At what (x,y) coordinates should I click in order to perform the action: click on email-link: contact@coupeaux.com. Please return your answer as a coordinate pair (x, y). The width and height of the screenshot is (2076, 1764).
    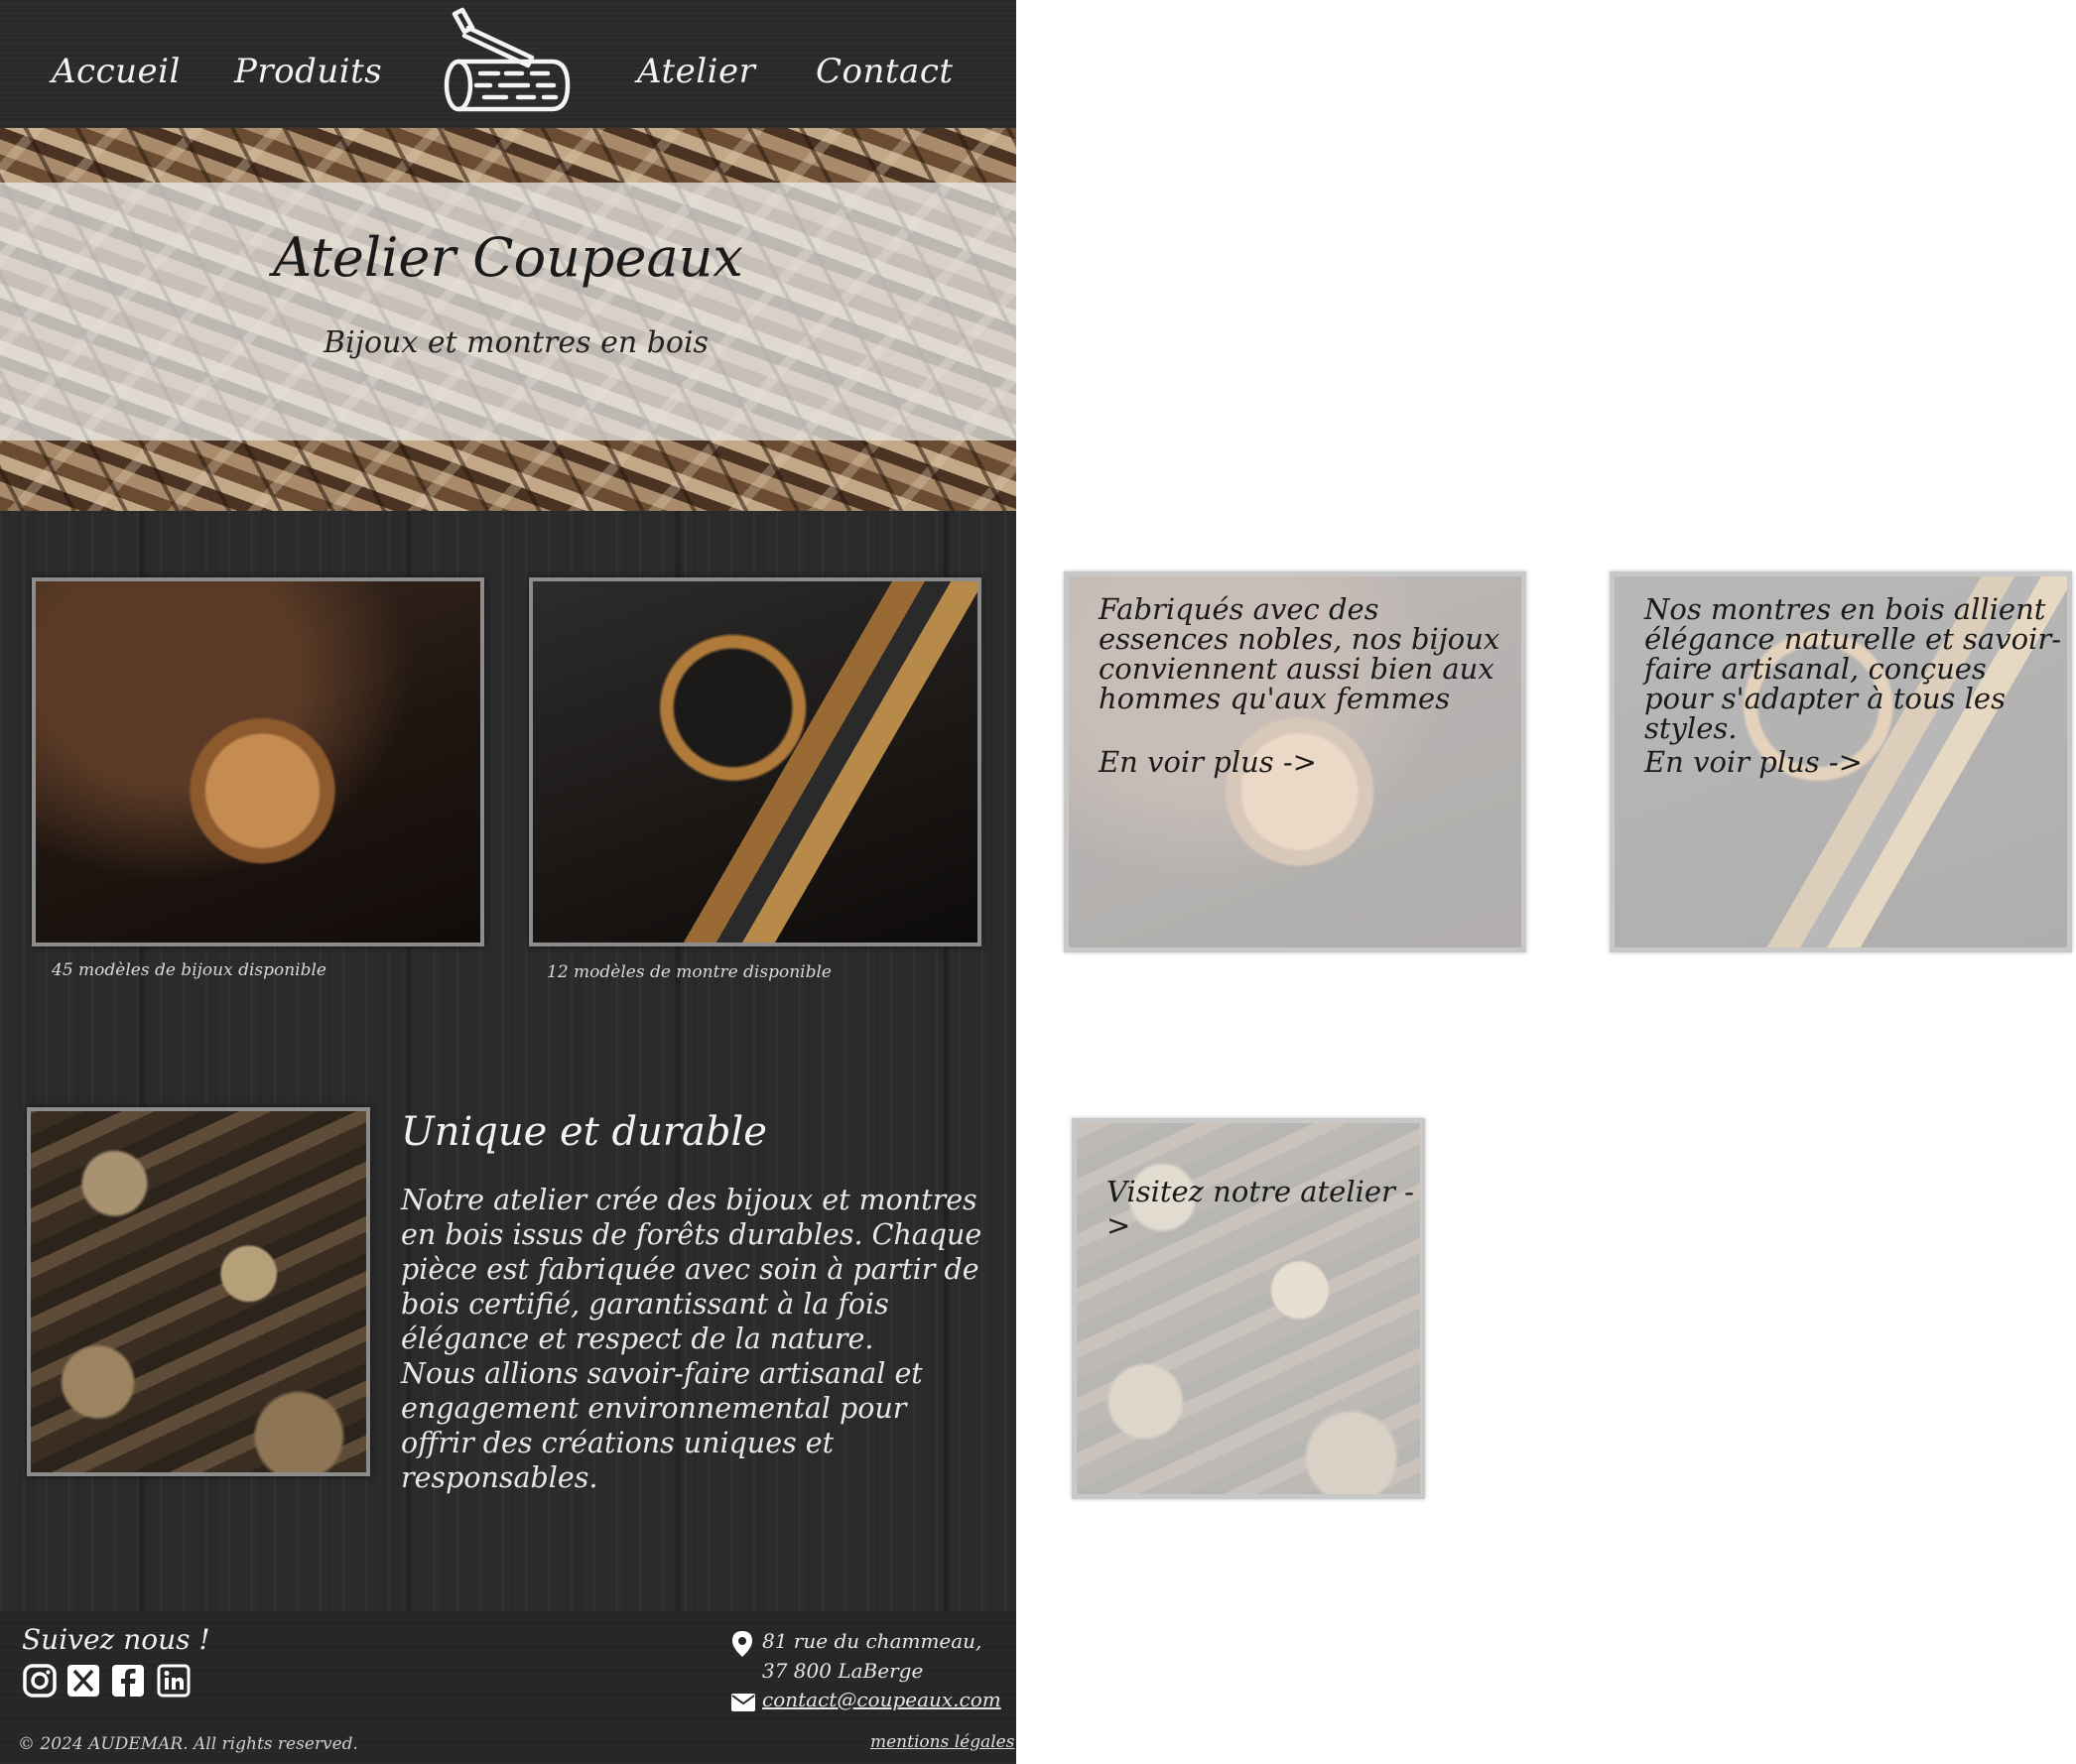
    Looking at the image, I should click on (881, 1699).